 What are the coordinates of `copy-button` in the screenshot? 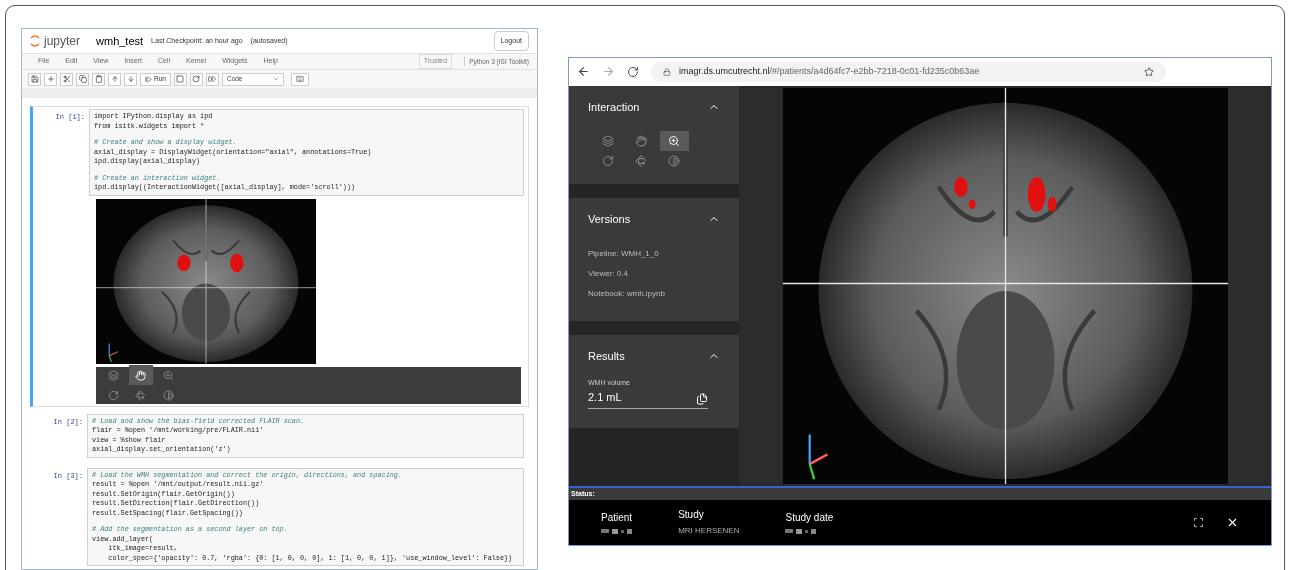 It's located at (702, 399).